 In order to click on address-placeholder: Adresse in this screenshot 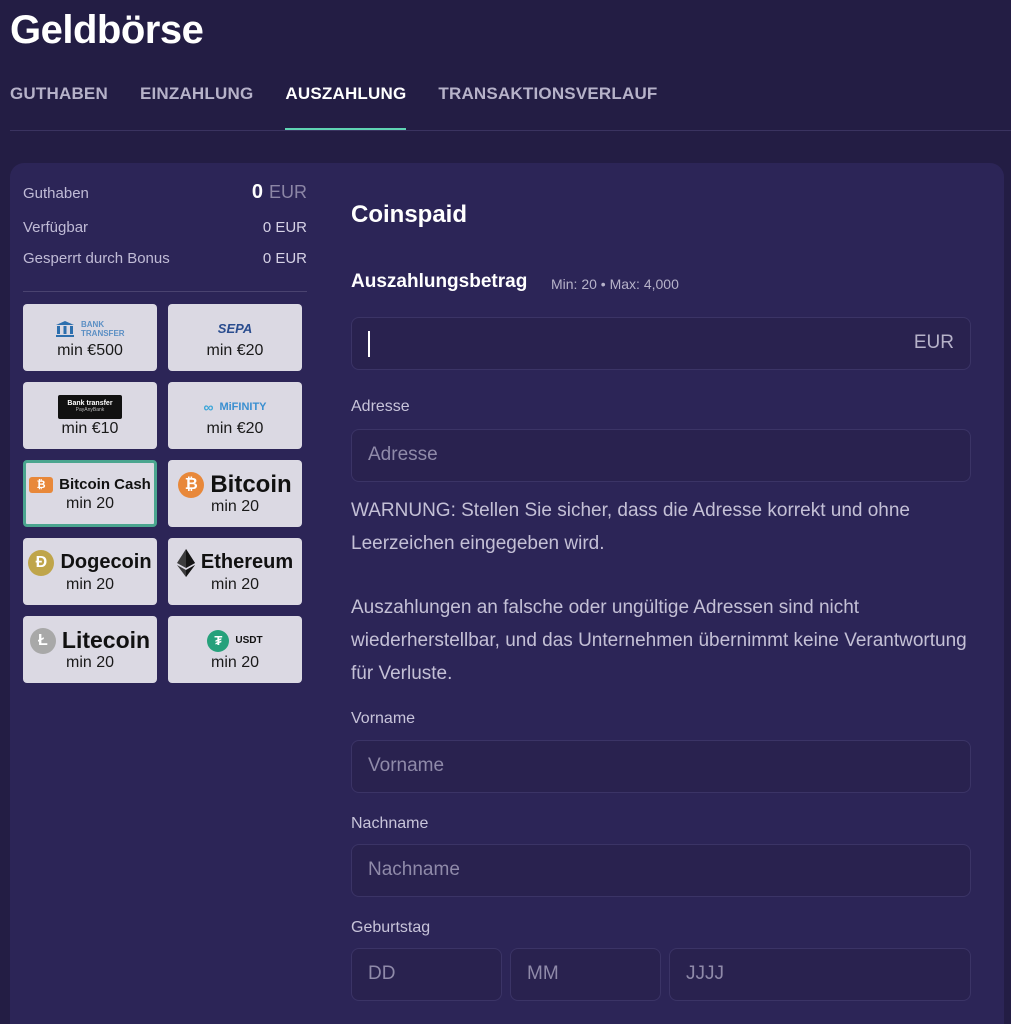, I will do `click(403, 454)`.